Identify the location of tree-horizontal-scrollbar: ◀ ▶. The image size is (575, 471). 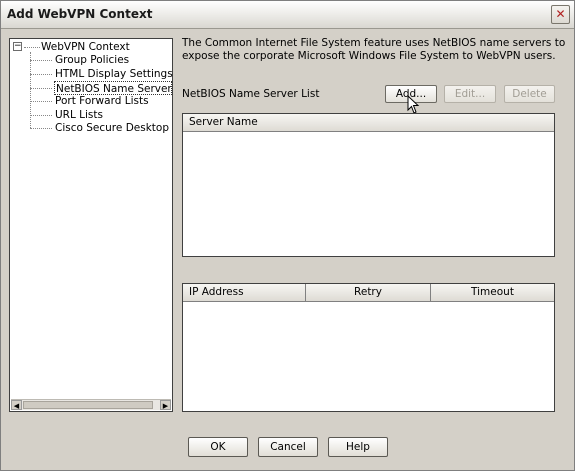
(91, 404).